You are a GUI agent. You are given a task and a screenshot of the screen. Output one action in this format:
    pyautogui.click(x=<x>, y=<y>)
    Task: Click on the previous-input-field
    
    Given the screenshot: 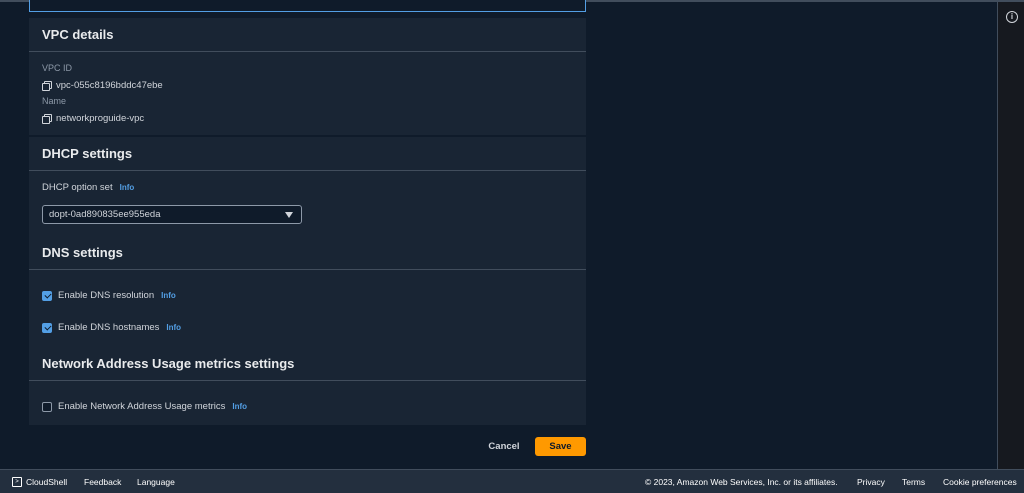 What is the action you would take?
    pyautogui.click(x=307, y=6)
    